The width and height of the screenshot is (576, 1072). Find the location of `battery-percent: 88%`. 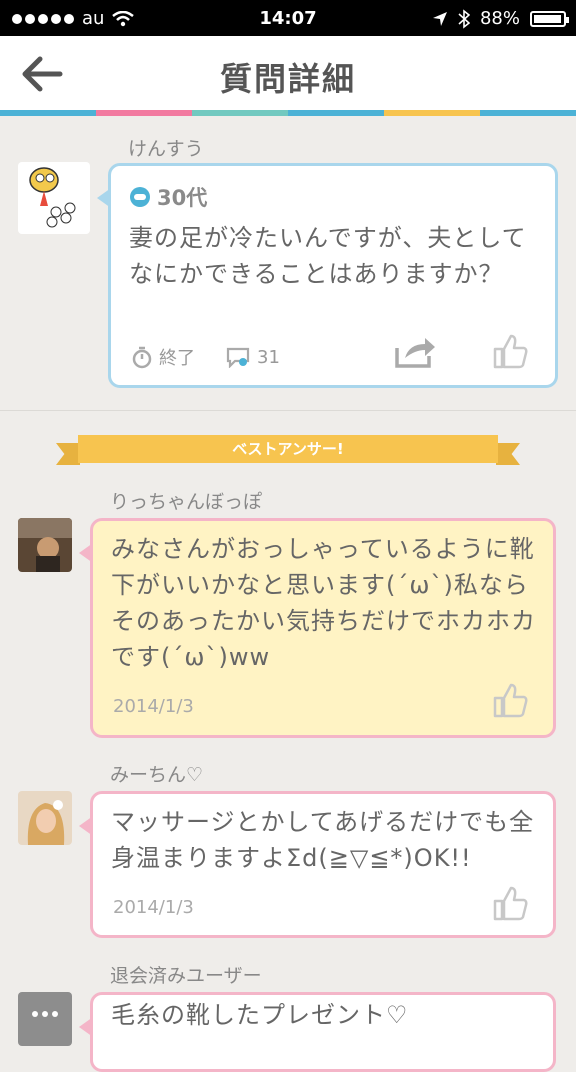

battery-percent: 88% is located at coordinates (499, 18).